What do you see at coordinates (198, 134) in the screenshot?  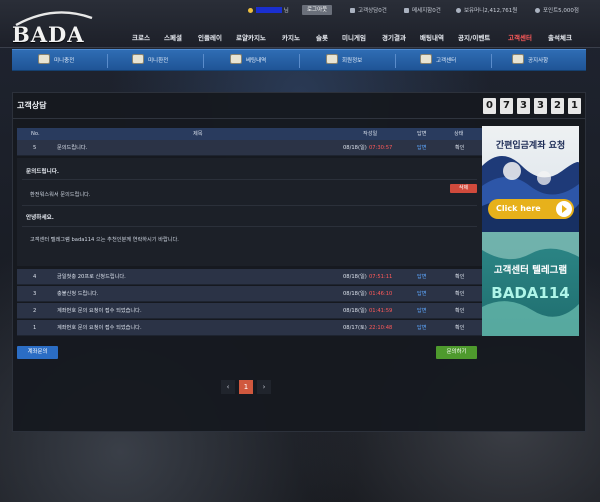 I see `col-subject: 제목` at bounding box center [198, 134].